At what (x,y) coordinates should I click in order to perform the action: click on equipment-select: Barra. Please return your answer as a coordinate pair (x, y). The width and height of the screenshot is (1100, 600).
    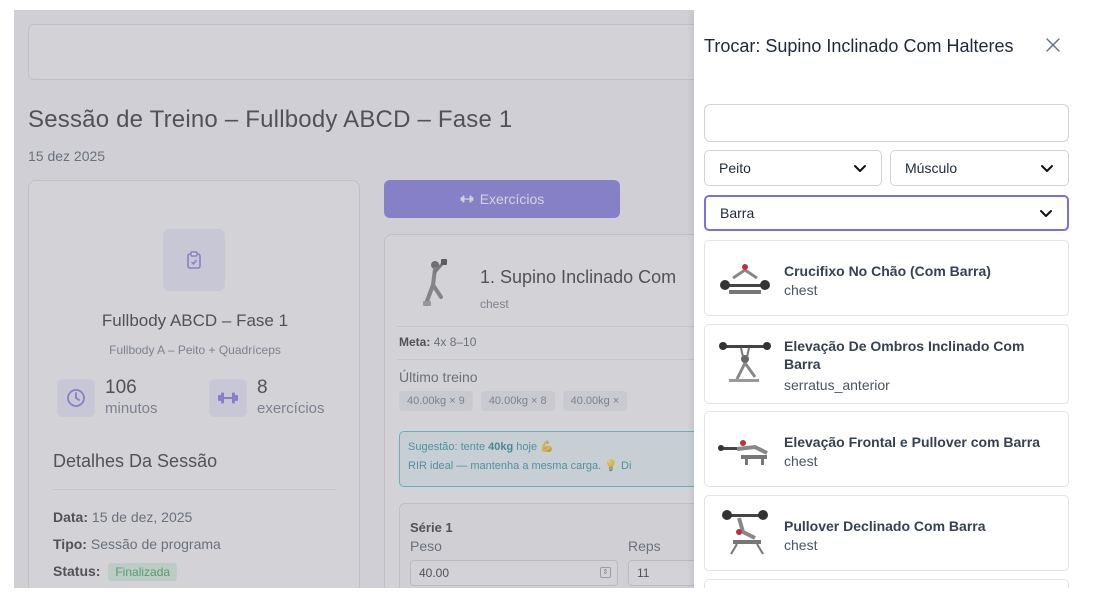
    Looking at the image, I should click on (886, 213).